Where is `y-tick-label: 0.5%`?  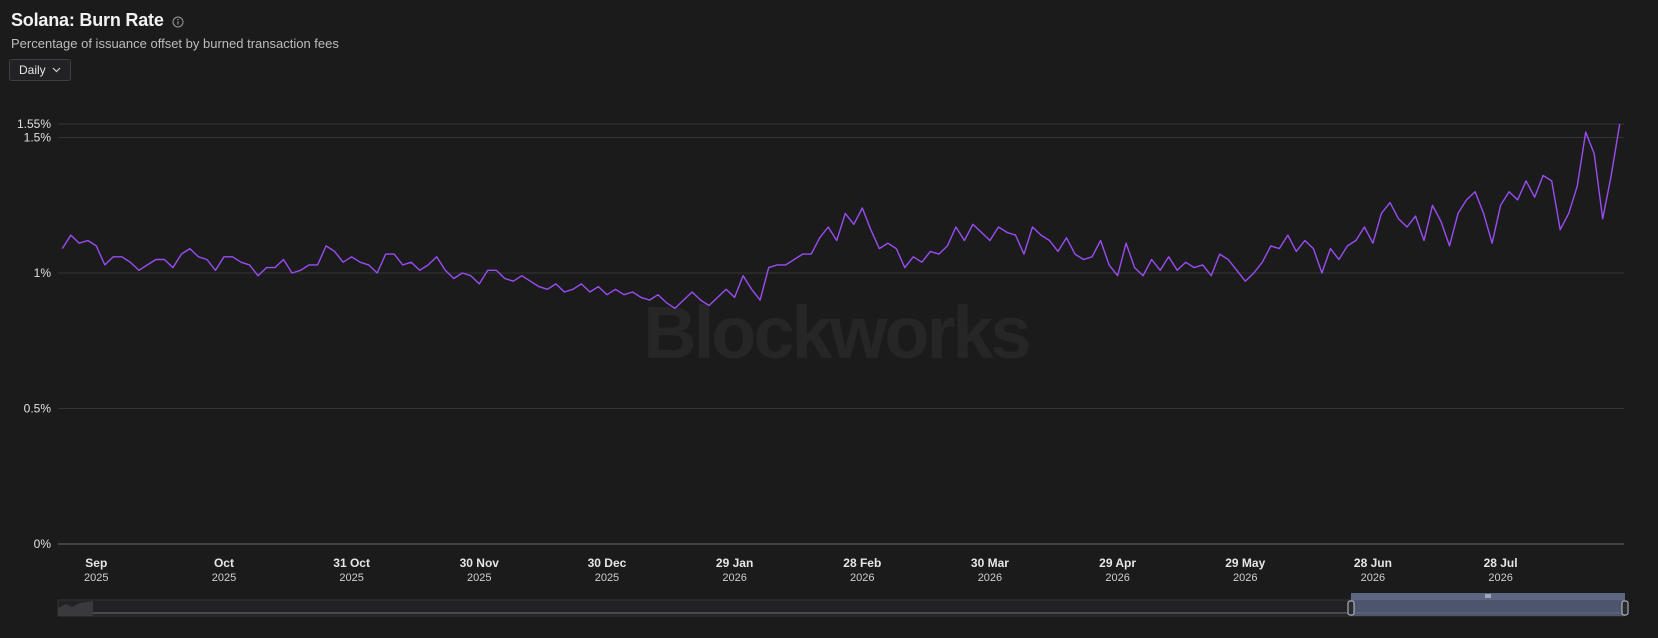
y-tick-label: 0.5% is located at coordinates (38, 409).